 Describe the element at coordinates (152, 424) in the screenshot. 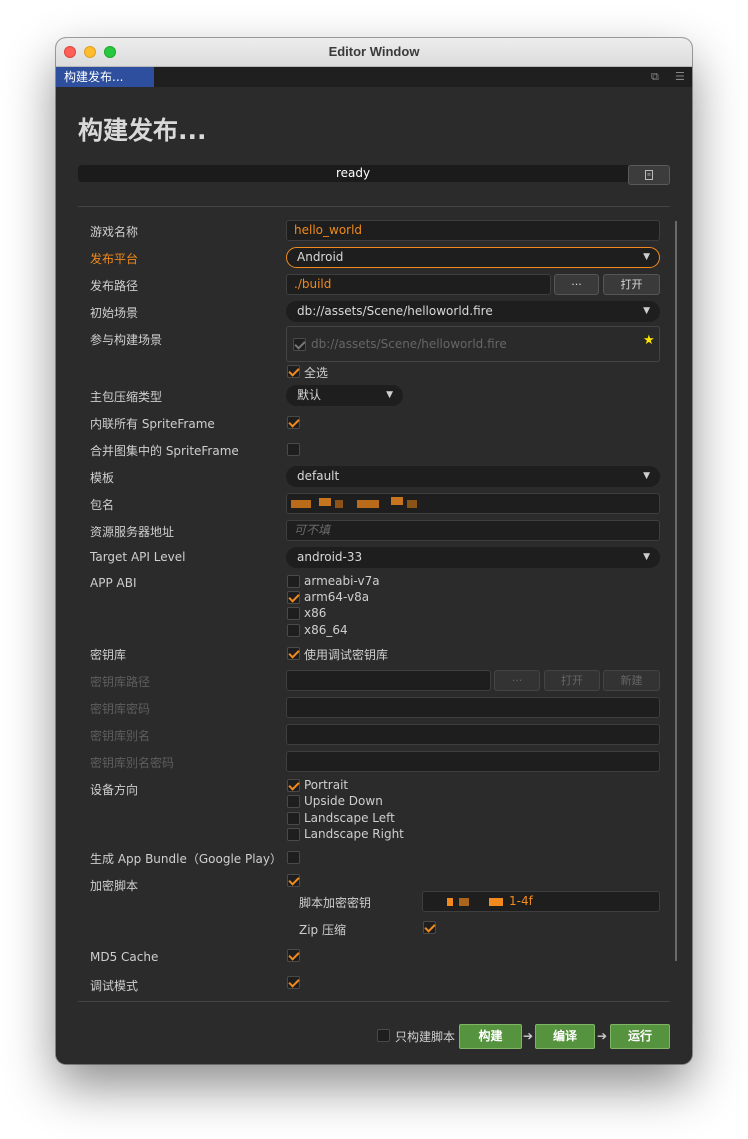

I see `inline-spriteframe-label: 内联所有 SpriteFrame` at that location.